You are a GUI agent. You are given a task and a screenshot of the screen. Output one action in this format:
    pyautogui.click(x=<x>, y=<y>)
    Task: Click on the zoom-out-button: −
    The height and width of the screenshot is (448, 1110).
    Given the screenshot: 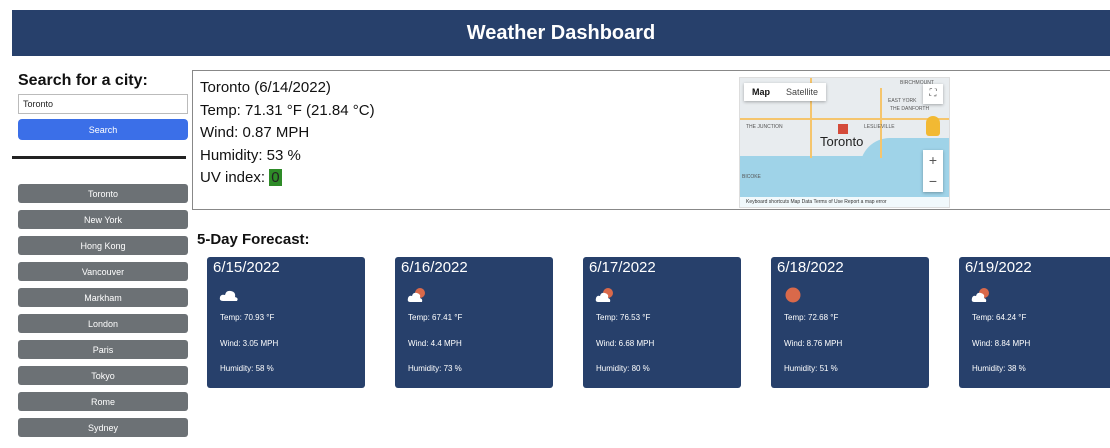 What is the action you would take?
    pyautogui.click(x=933, y=181)
    